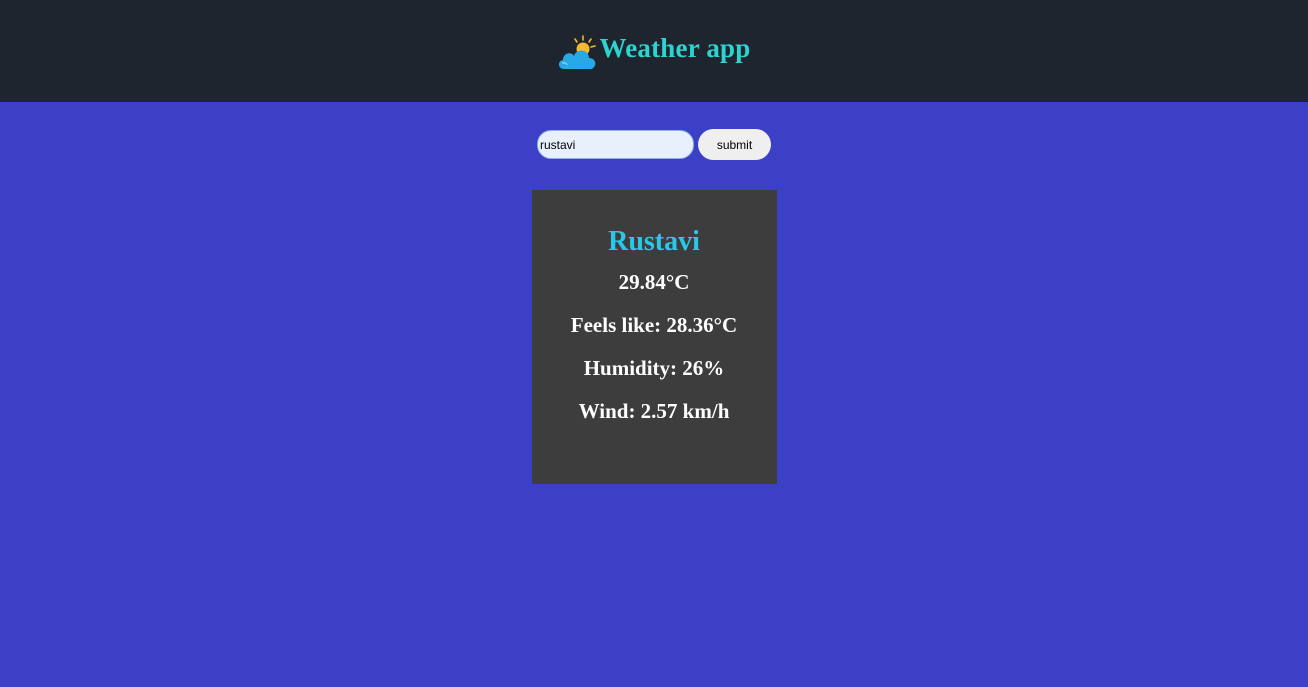  Describe the element at coordinates (734, 144) in the screenshot. I see `submit-button: submit` at that location.